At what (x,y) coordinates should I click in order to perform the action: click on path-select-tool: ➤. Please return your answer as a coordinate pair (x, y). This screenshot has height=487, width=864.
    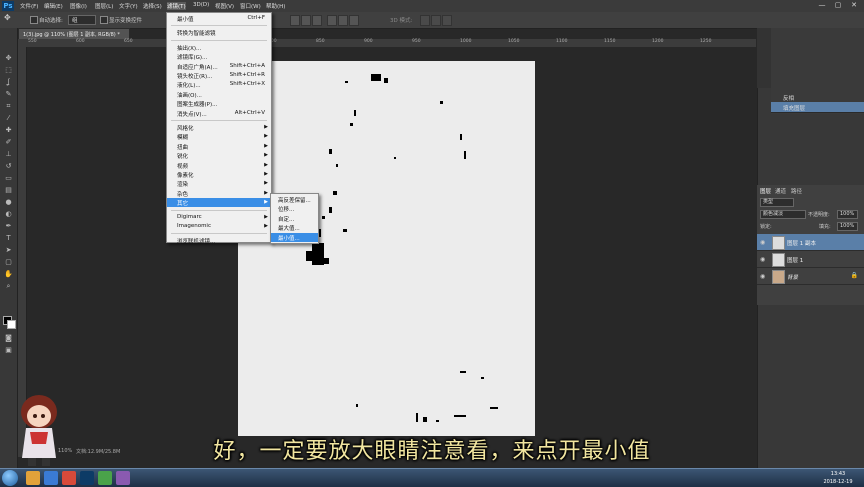
    Looking at the image, I should click on (8, 250).